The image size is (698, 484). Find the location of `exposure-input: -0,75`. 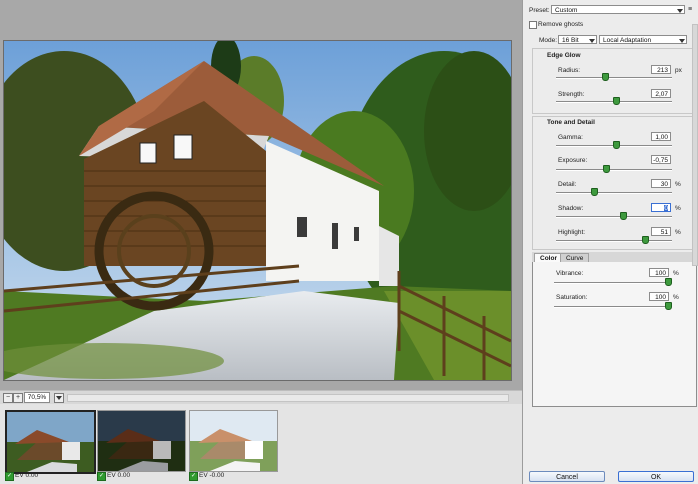

exposure-input: -0,75 is located at coordinates (661, 159).